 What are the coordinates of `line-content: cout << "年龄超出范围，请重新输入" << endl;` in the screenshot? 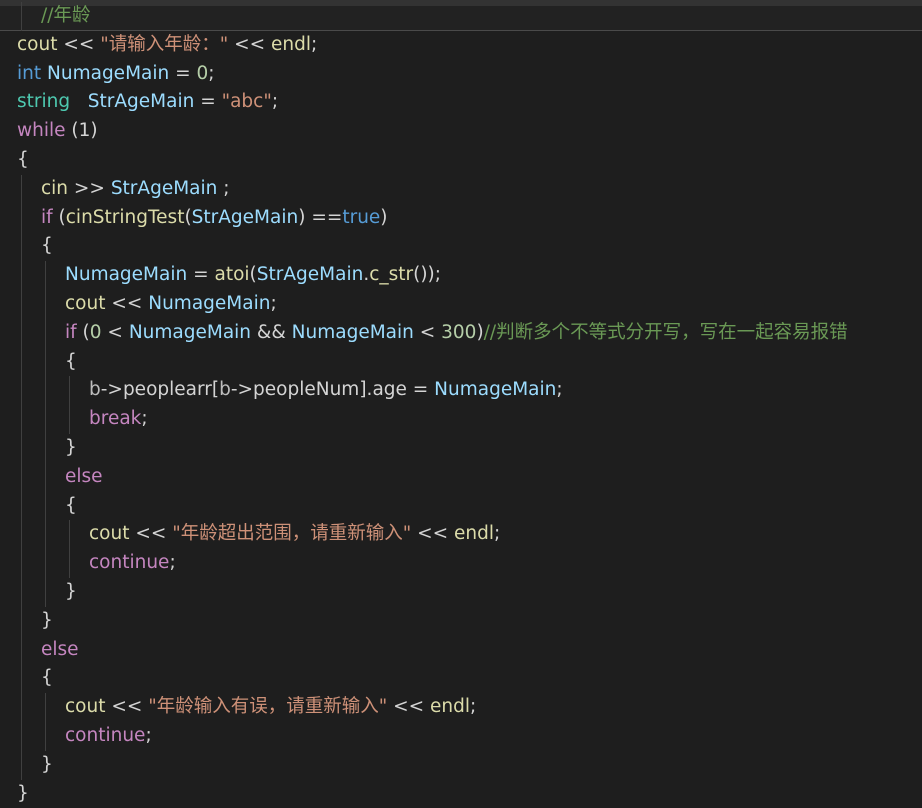 It's located at (294, 534).